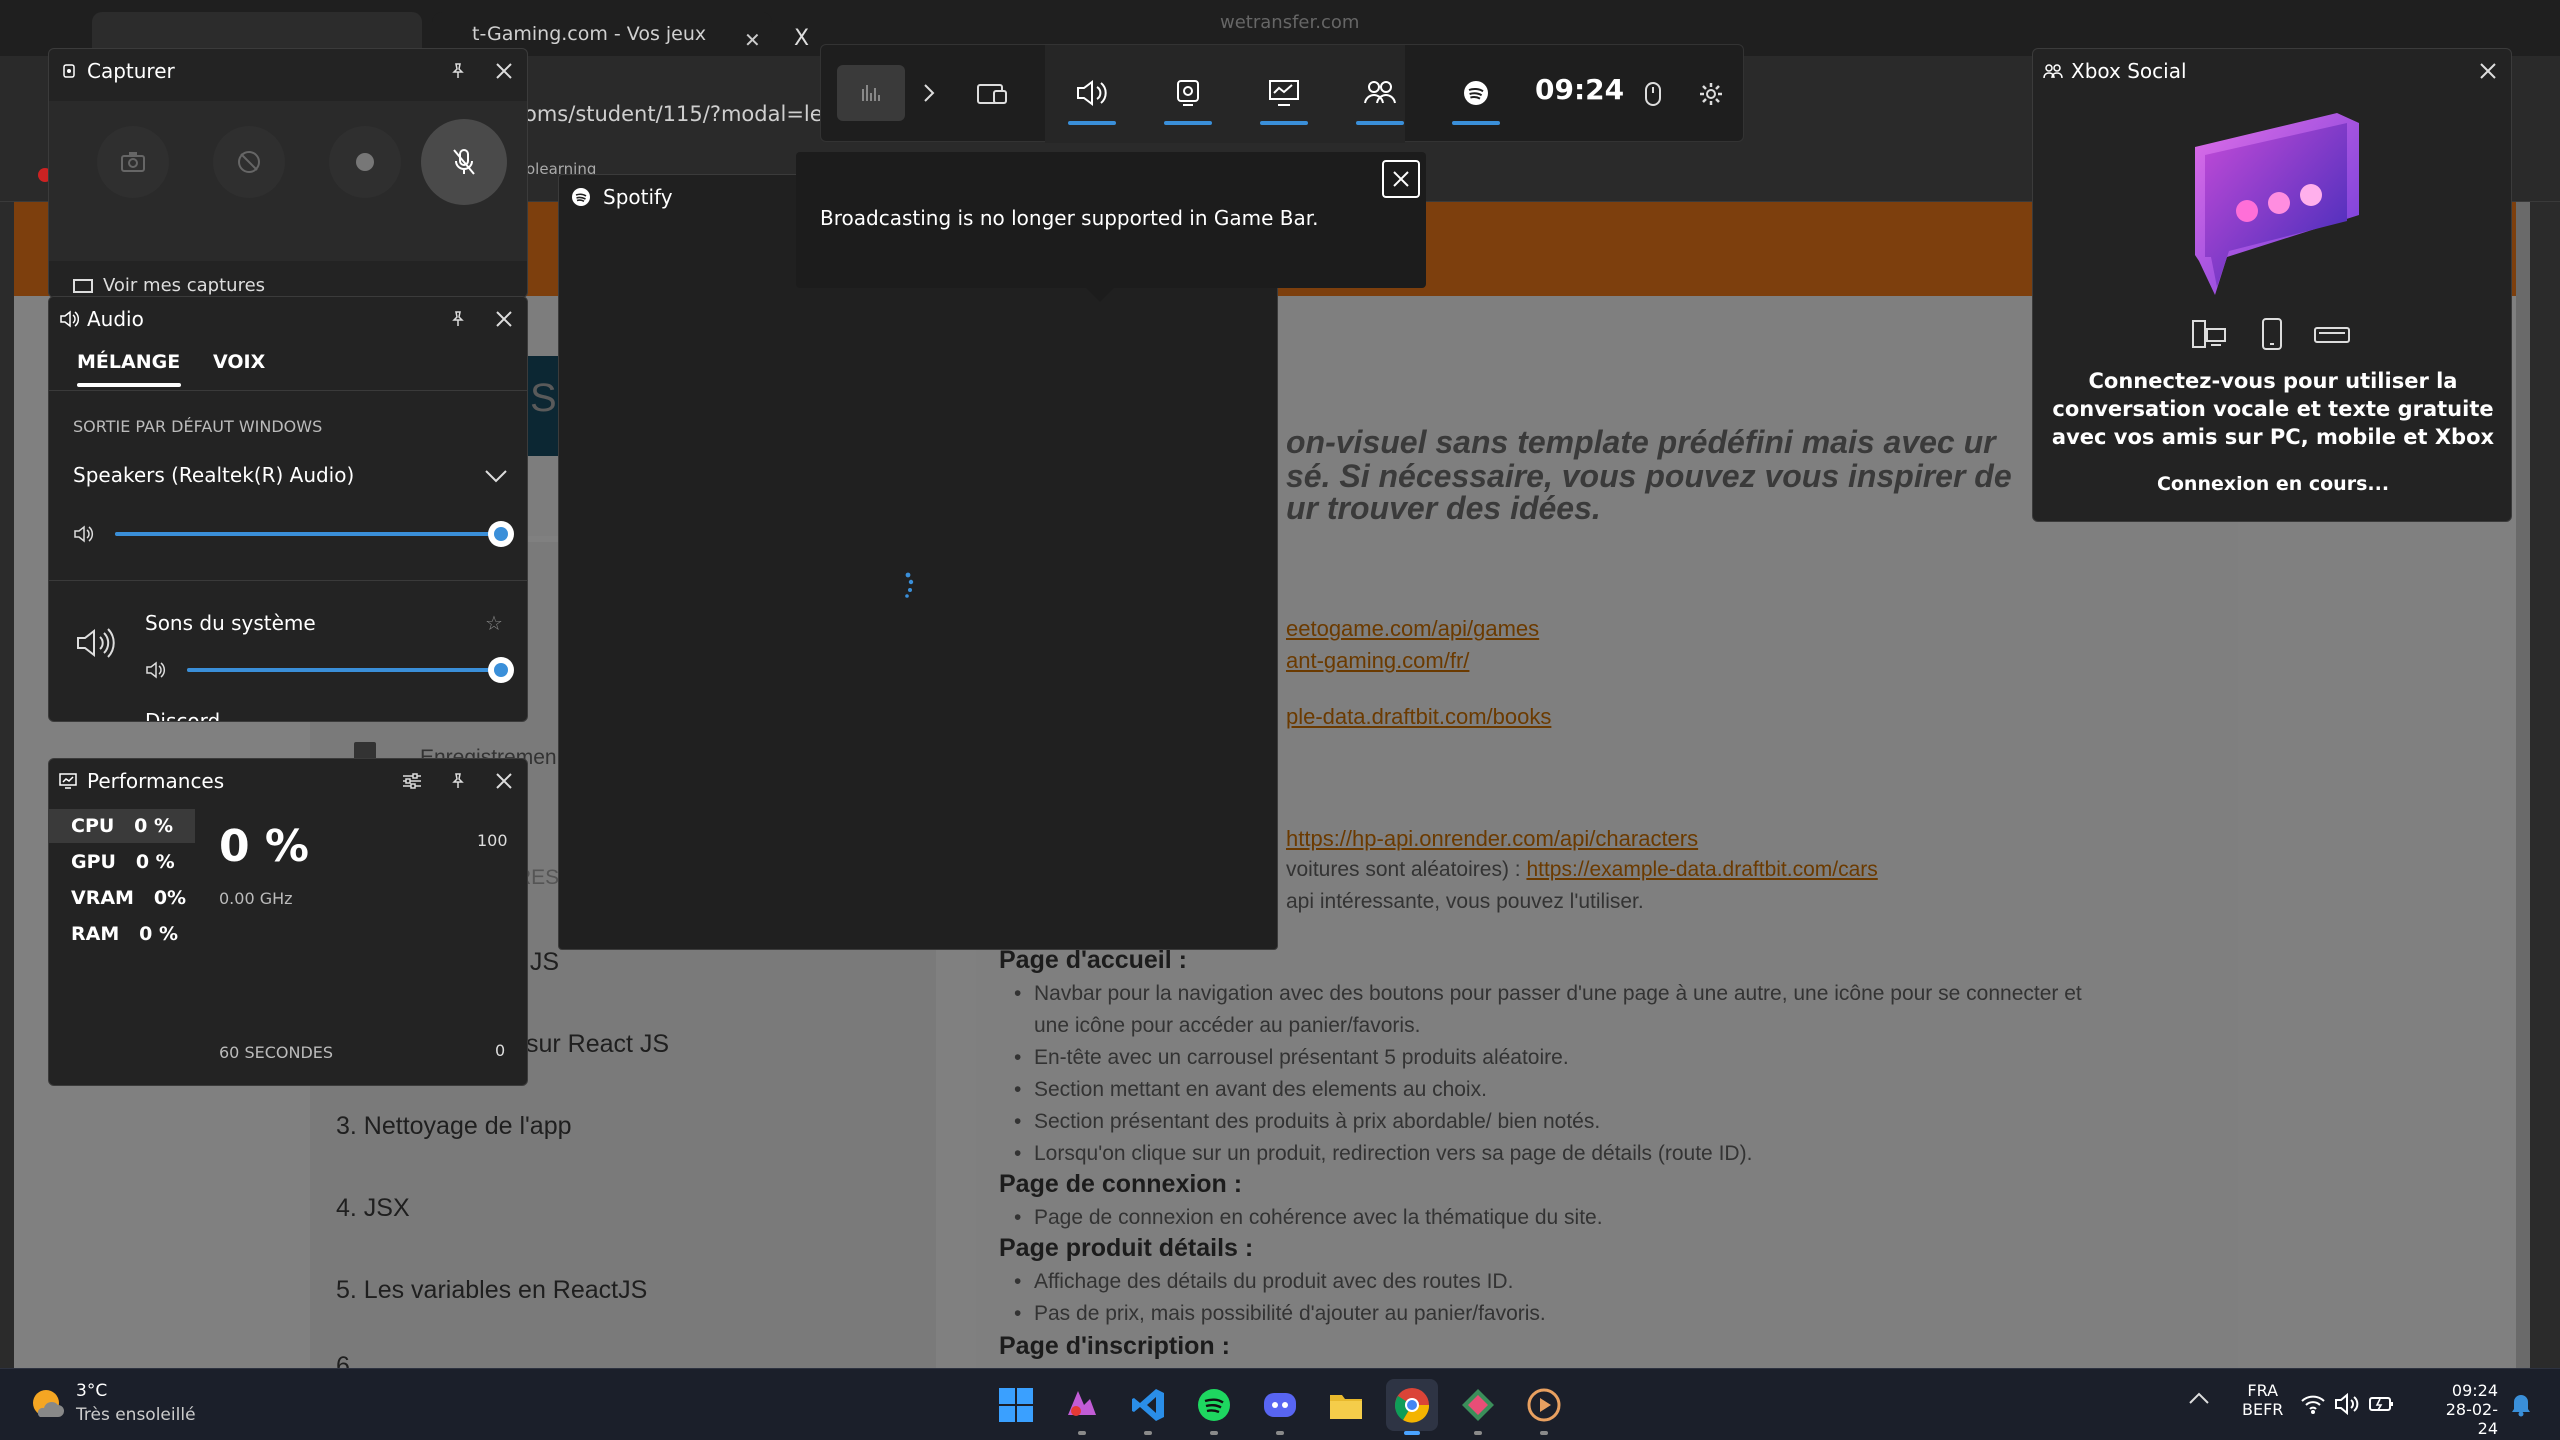 The height and width of the screenshot is (1440, 2560). Describe the element at coordinates (1701, 869) in the screenshot. I see `cars-link: https://example-data.draftbit.com/cars` at that location.